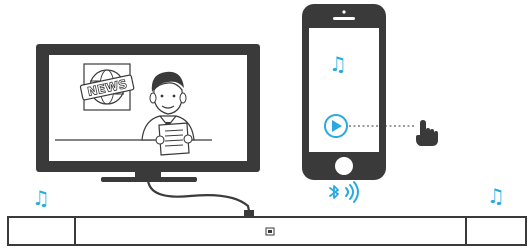 The width and height of the screenshot is (532, 252). Describe the element at coordinates (344, 166) in the screenshot. I see `phone-home-button` at that location.